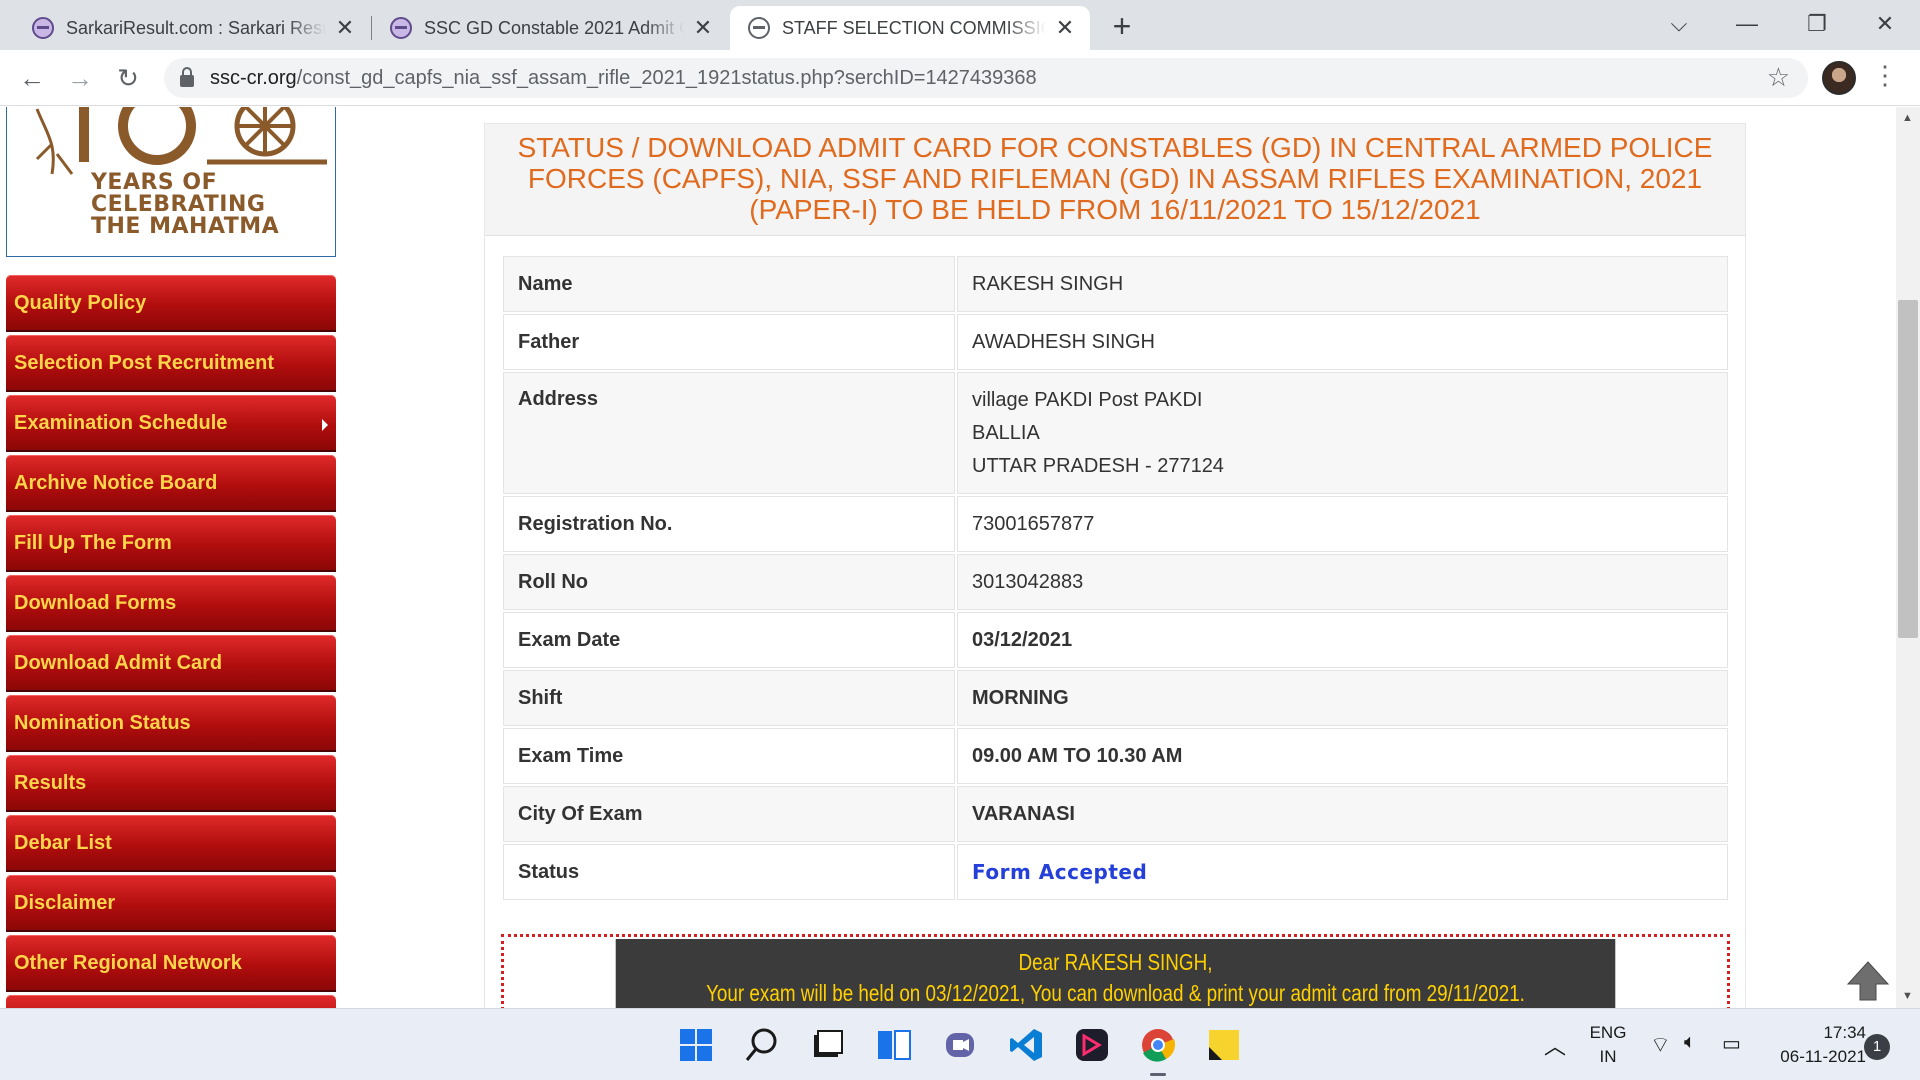 The width and height of the screenshot is (1920, 1080). Describe the element at coordinates (171, 963) in the screenshot. I see `menu-item-other-regional-network: Other Regional Network` at that location.